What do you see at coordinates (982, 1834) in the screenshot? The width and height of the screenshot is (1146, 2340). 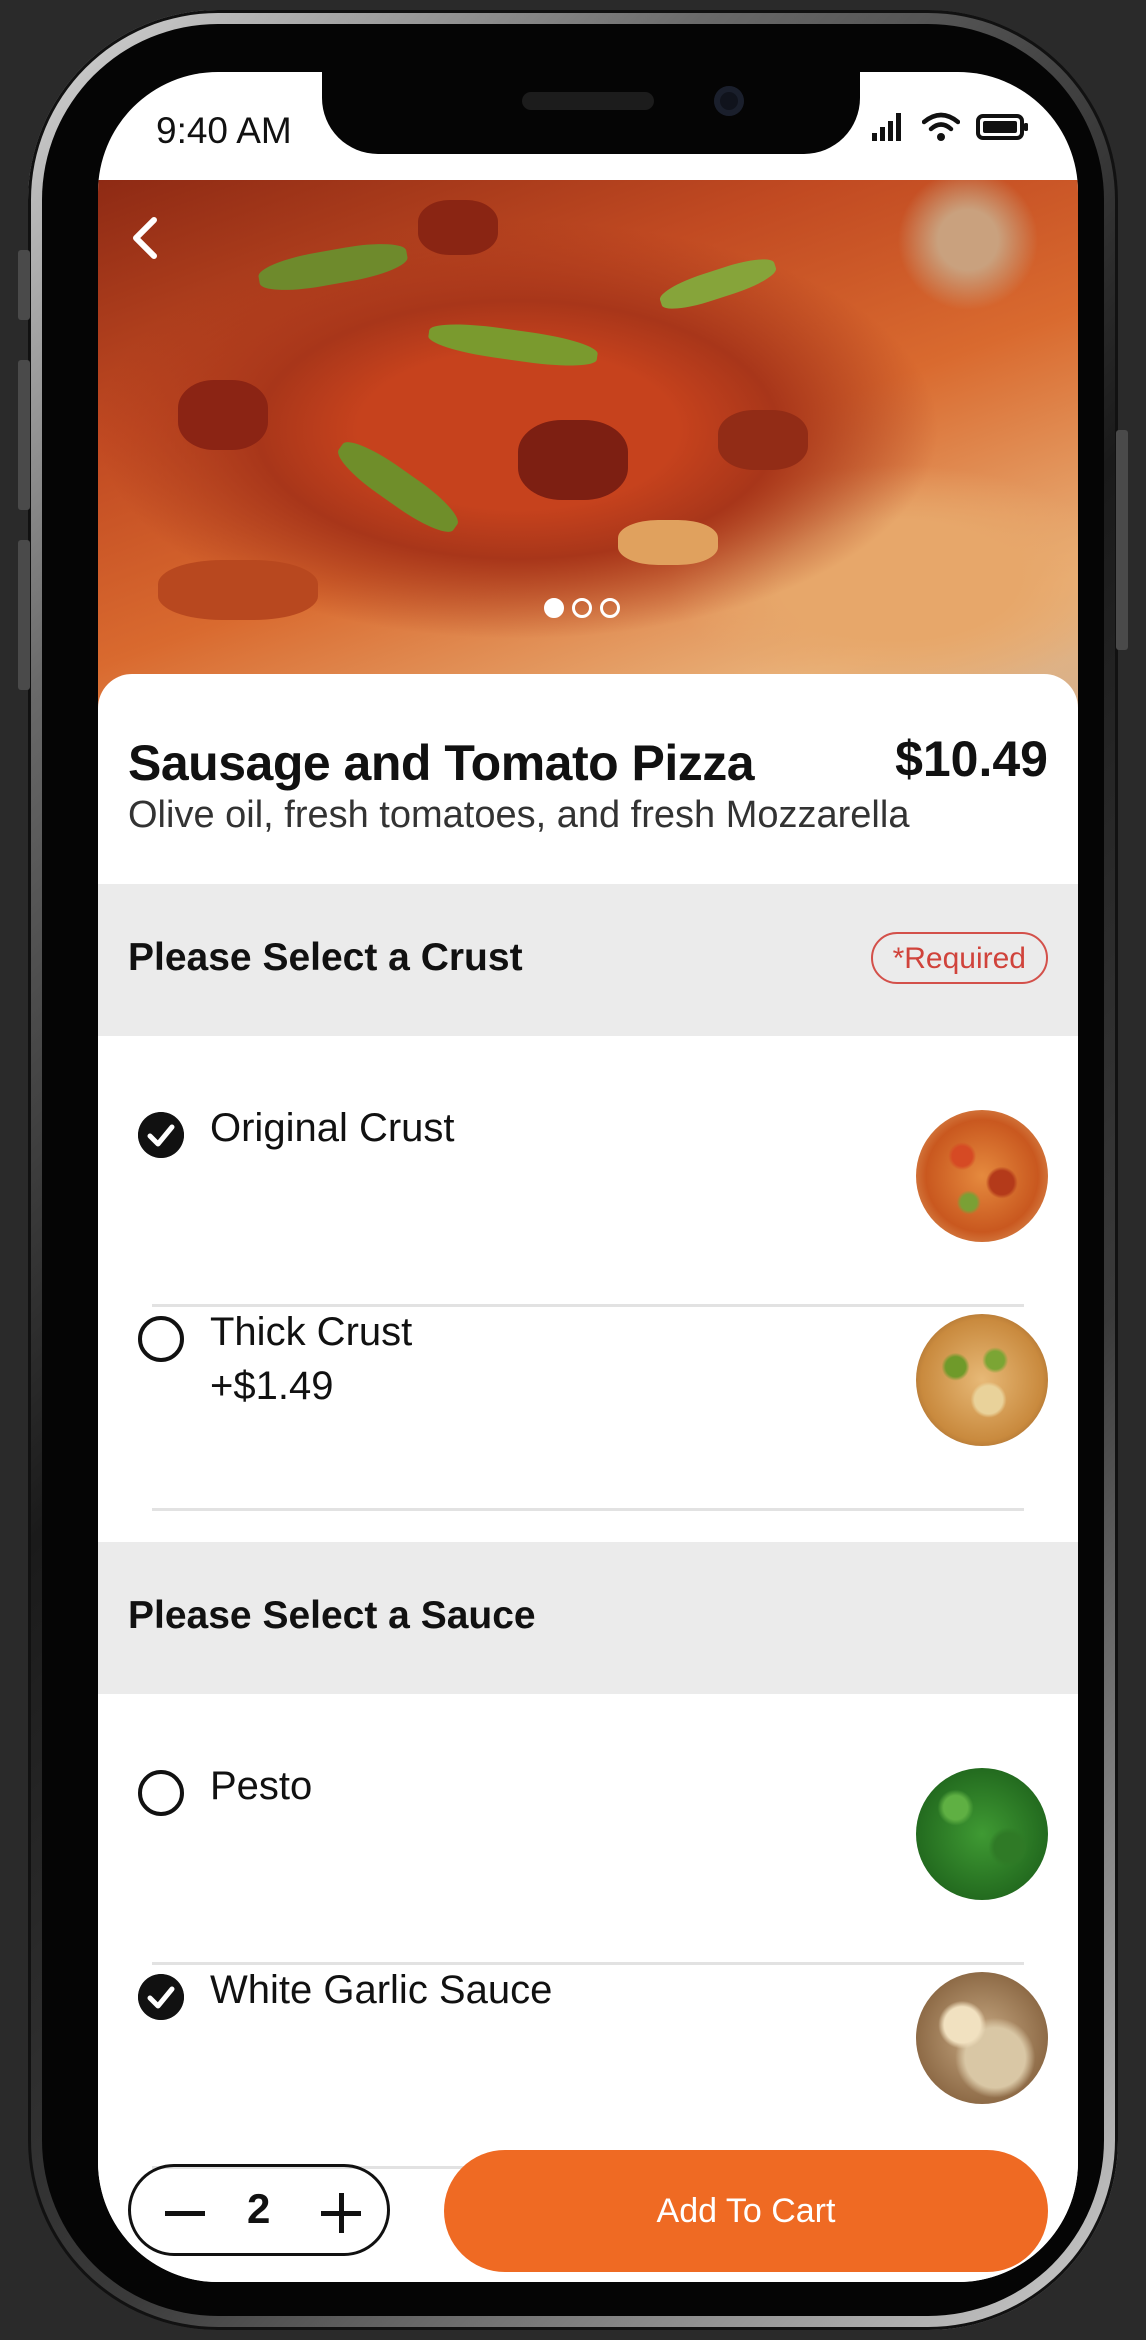 I see `pesto-thumbnail` at bounding box center [982, 1834].